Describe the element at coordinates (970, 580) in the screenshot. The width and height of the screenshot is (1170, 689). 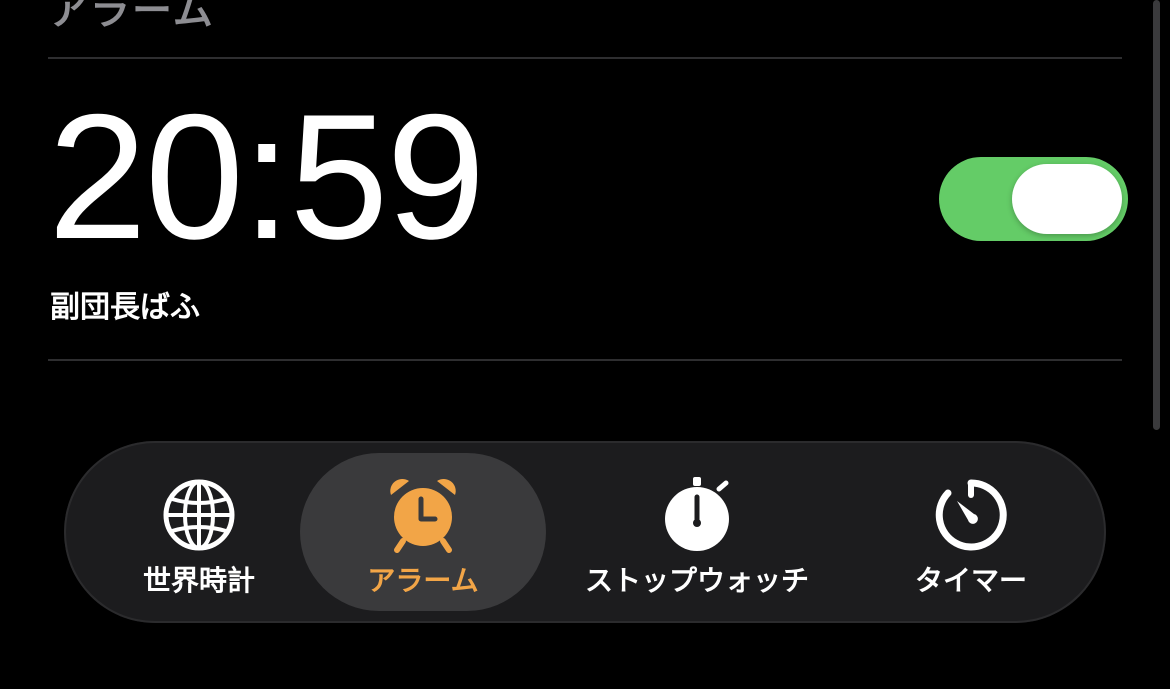
I see `tab-label: タイマー` at that location.